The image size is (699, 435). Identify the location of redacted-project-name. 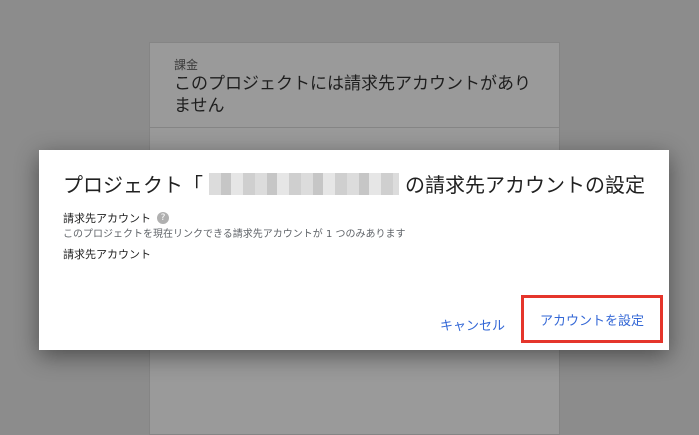
(304, 183).